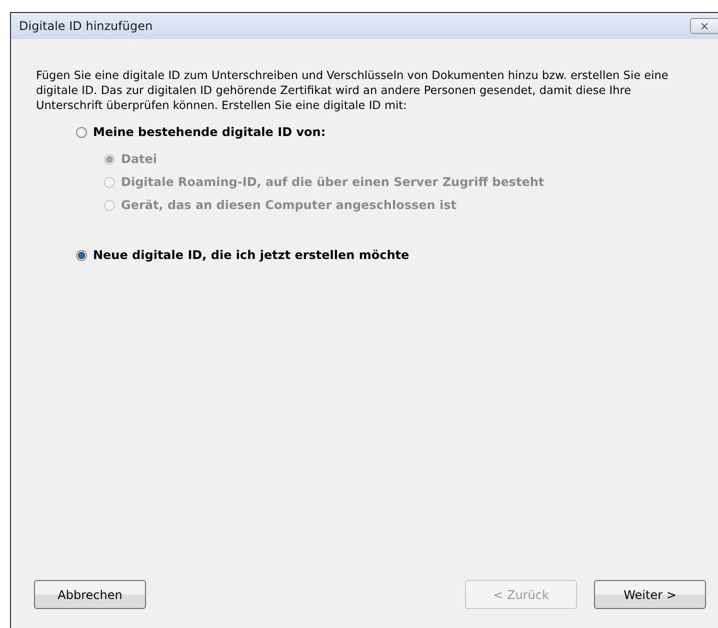 This screenshot has height=628, width=718. Describe the element at coordinates (353, 90) in the screenshot. I see `intro-text: Fügen Sie eine digitale ID zum Unterschreiben und Verschlüsseln von Dokumenten hinzu bzw. erstellen Sie eine digitale ID. Das zur digitalen ID gehörende Zertifikat wird an andere Personen gesendet, damit diese Ihre Unterschrift überprüfen können. Erstellen Sie eine digitale ID mit:` at that location.